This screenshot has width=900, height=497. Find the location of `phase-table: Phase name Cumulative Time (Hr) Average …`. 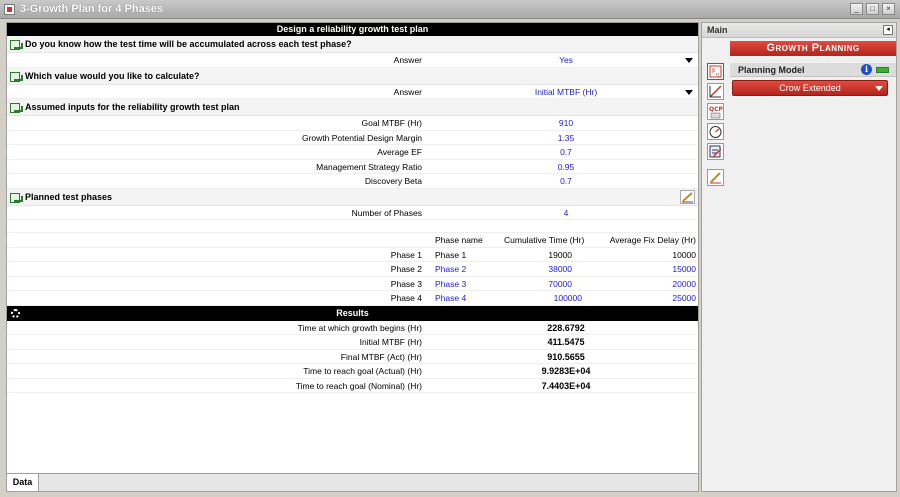

phase-table: Phase name Cumulative Time (Hr) Average … is located at coordinates (352, 269).